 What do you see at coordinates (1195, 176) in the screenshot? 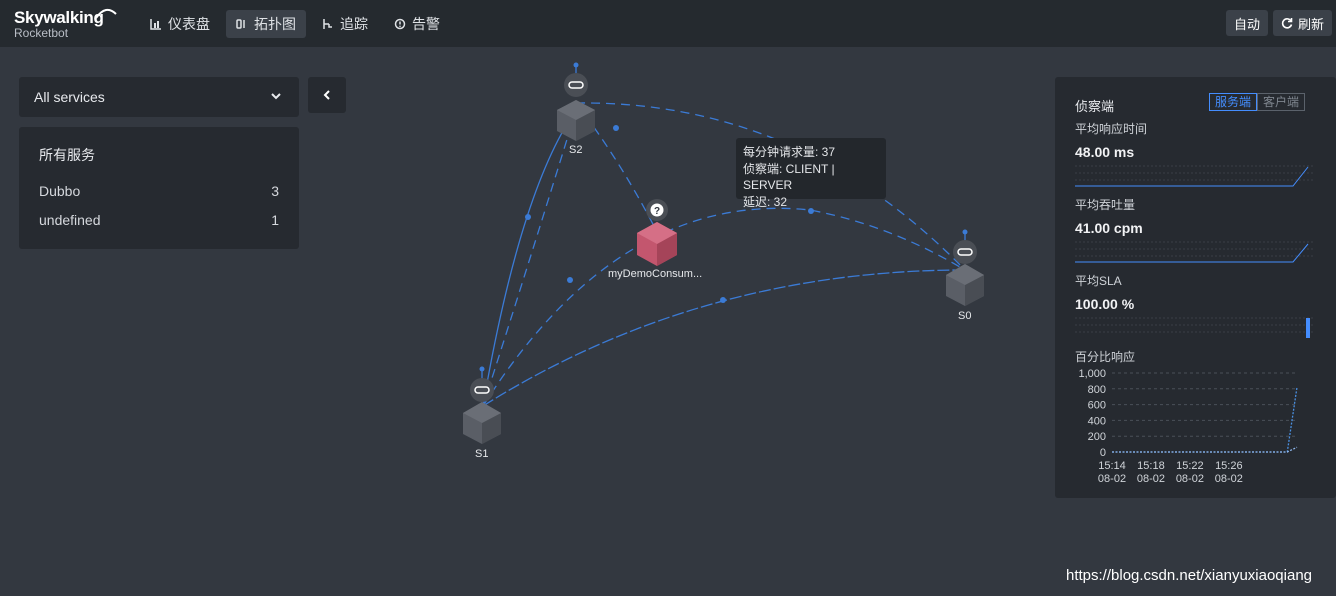
I see `sparkline-avg-response` at bounding box center [1195, 176].